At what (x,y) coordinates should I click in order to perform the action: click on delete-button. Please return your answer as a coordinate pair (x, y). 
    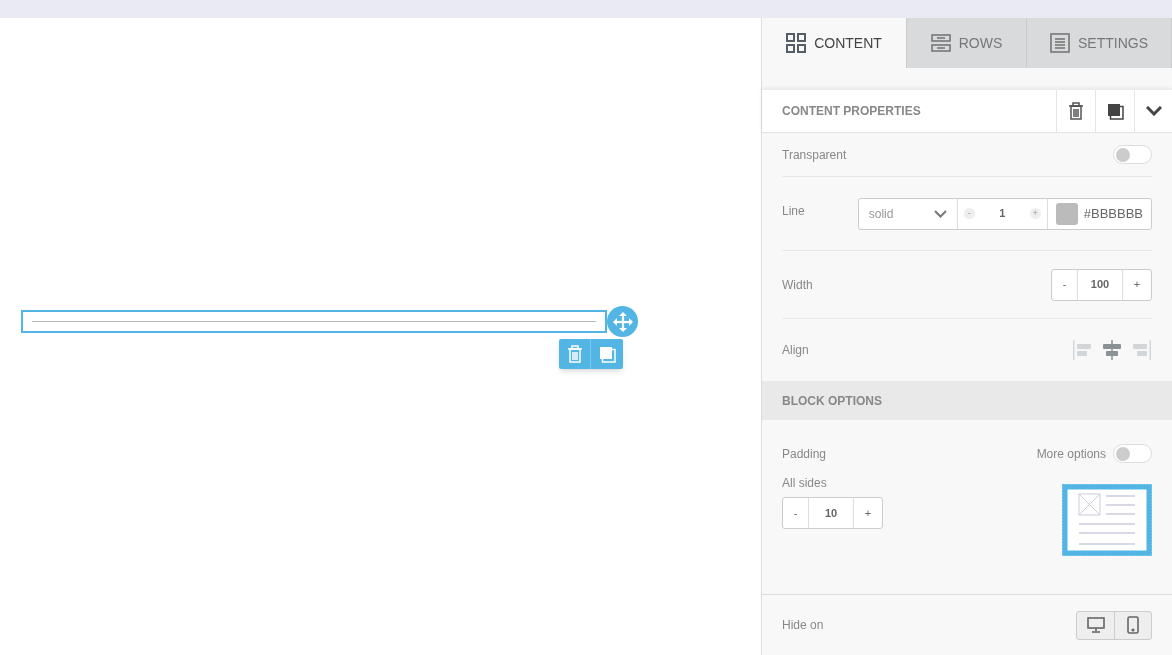
    Looking at the image, I should click on (575, 354).